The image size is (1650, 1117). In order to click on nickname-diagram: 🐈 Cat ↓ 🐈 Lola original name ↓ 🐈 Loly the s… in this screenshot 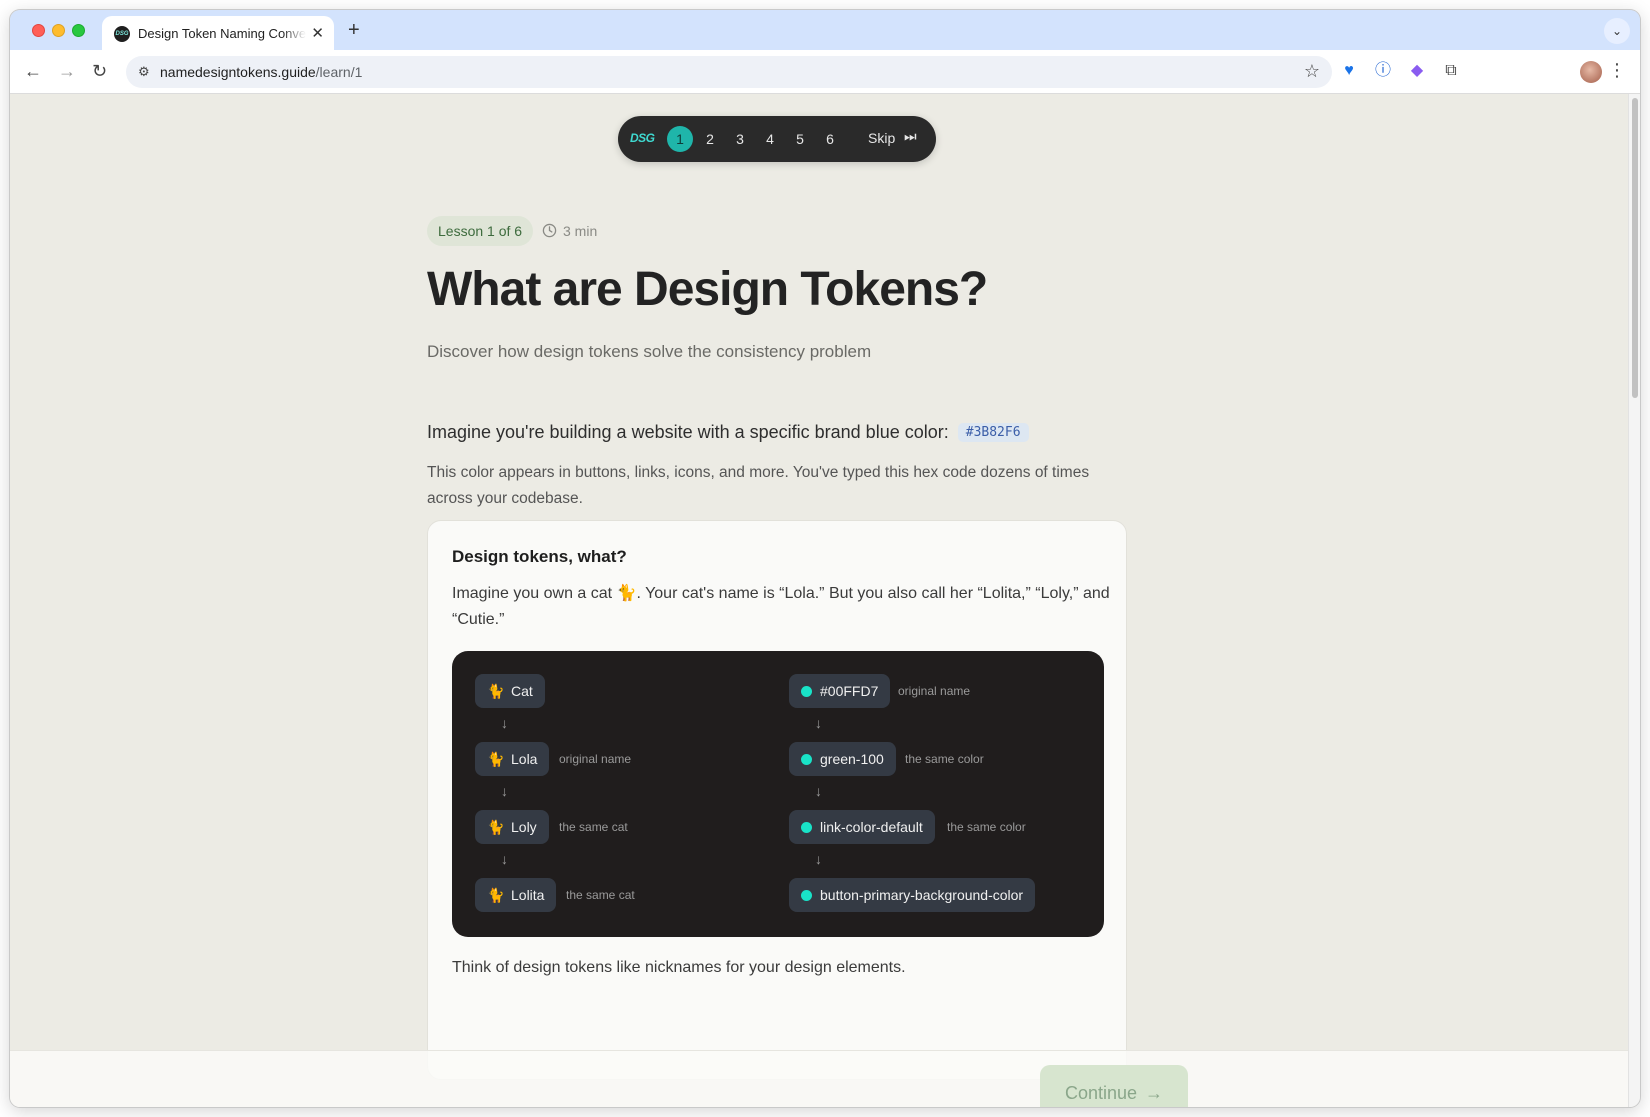, I will do `click(778, 794)`.